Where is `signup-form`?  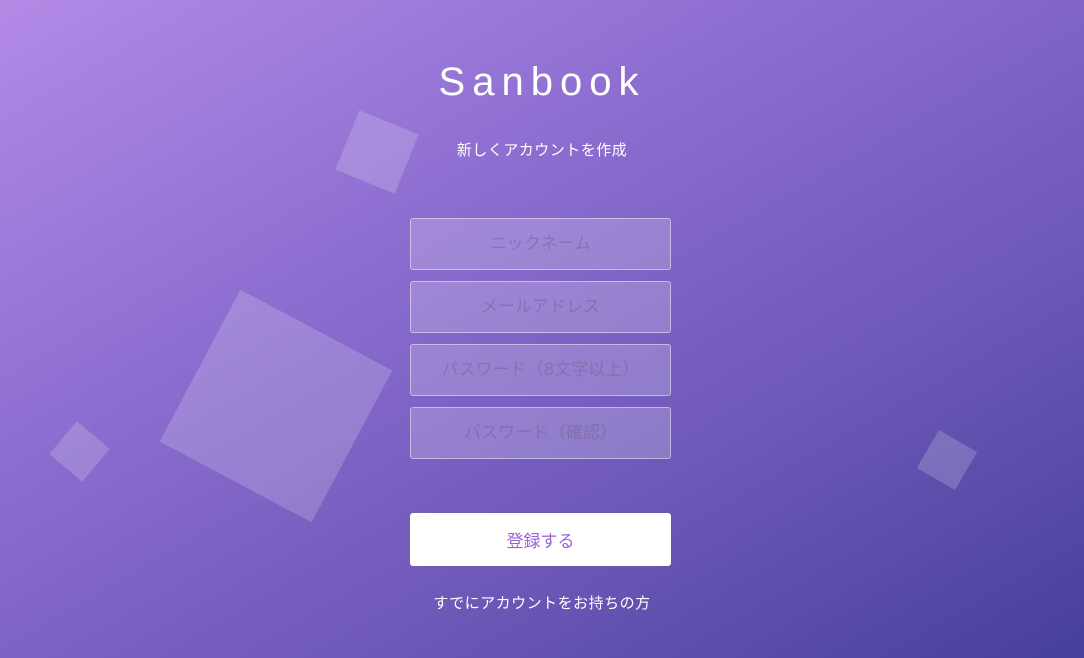
signup-form is located at coordinates (540, 344).